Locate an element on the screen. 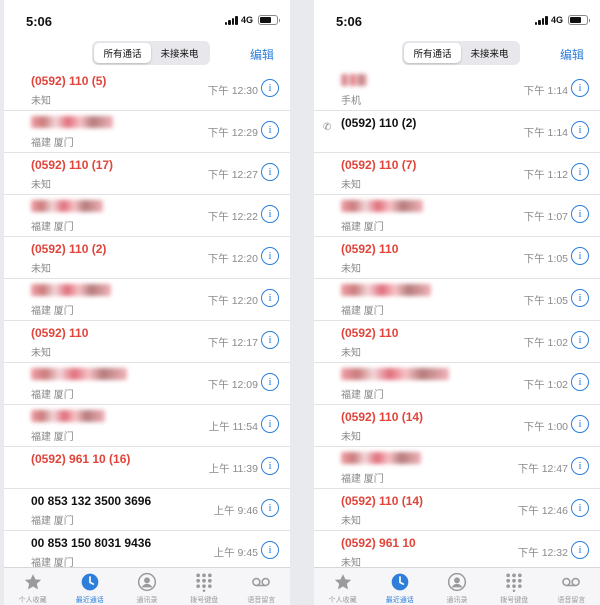 This screenshot has height=605, width=600. caller-name: (0592) 961 10 is located at coordinates (378, 543).